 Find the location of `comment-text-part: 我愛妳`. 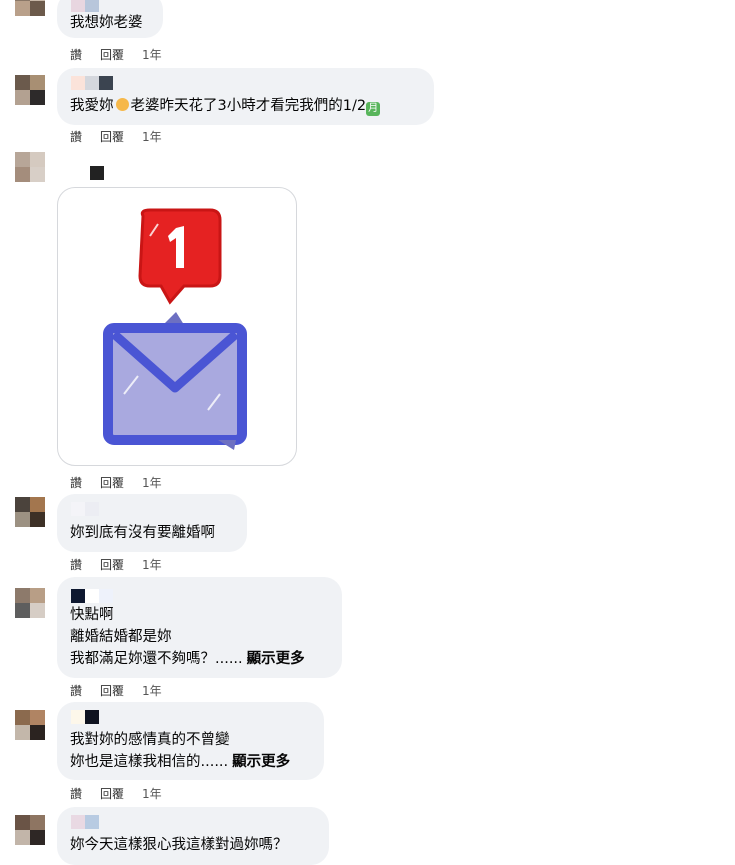

comment-text-part: 我愛妳 is located at coordinates (92, 106).